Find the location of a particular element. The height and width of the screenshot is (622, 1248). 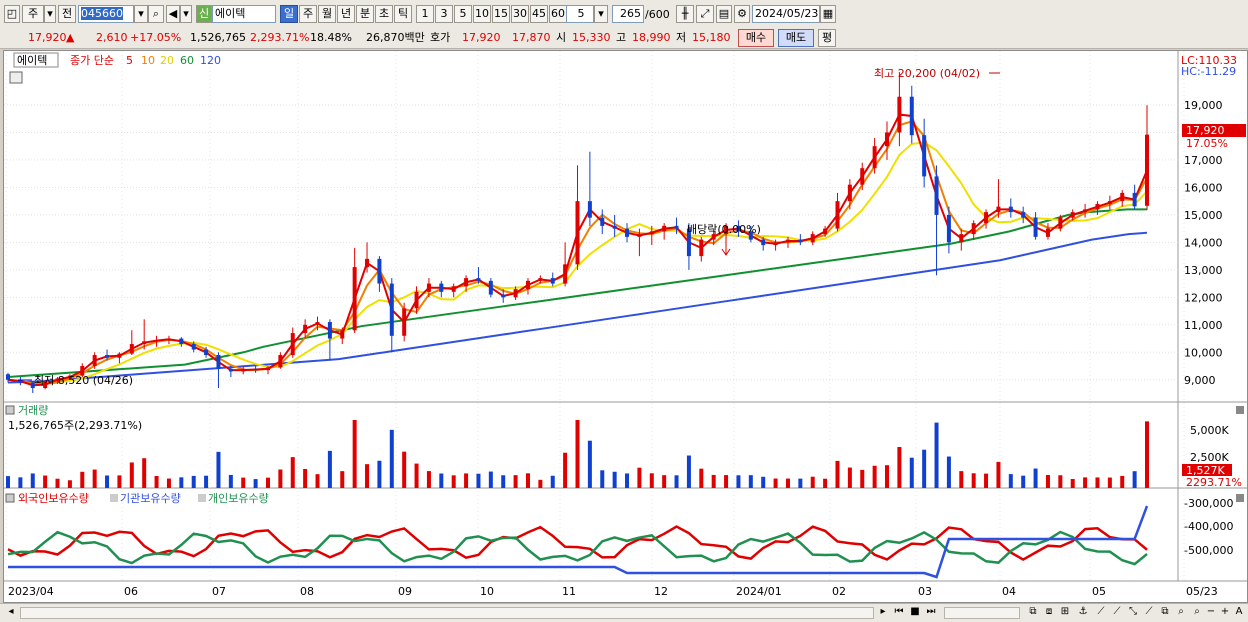

chevron-down-icon: ▾ is located at coordinates (50, 14).